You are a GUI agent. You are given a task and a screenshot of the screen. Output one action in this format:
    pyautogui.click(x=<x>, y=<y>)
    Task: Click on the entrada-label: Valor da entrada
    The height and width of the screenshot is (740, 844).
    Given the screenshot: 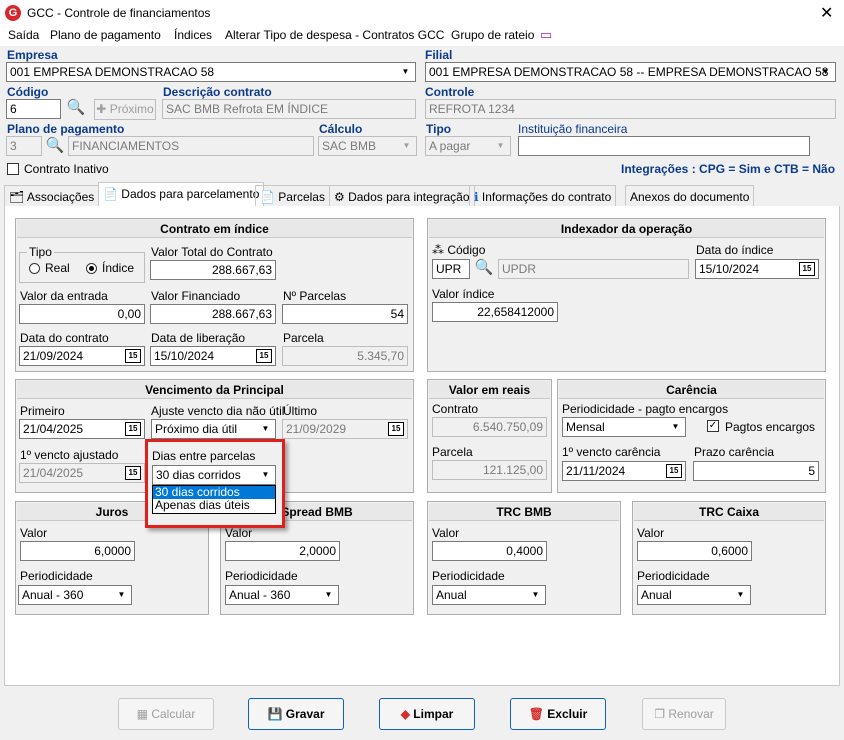 What is the action you would take?
    pyautogui.click(x=64, y=296)
    